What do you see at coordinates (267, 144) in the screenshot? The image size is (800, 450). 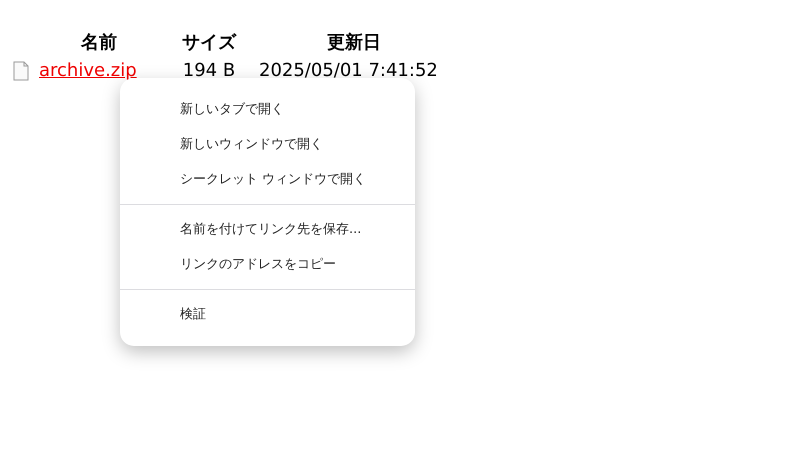 I see `menu-item: 新しいウィンドウで開く` at bounding box center [267, 144].